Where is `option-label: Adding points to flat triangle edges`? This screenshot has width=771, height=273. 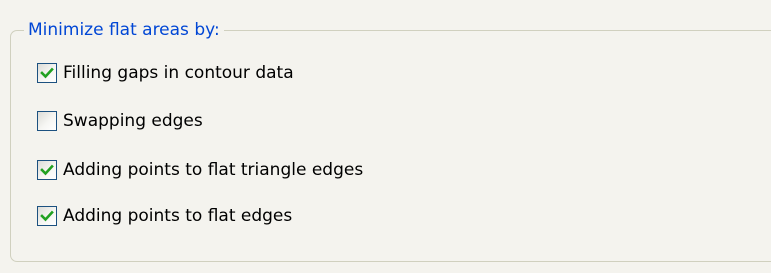 option-label: Adding points to flat triangle edges is located at coordinates (213, 170).